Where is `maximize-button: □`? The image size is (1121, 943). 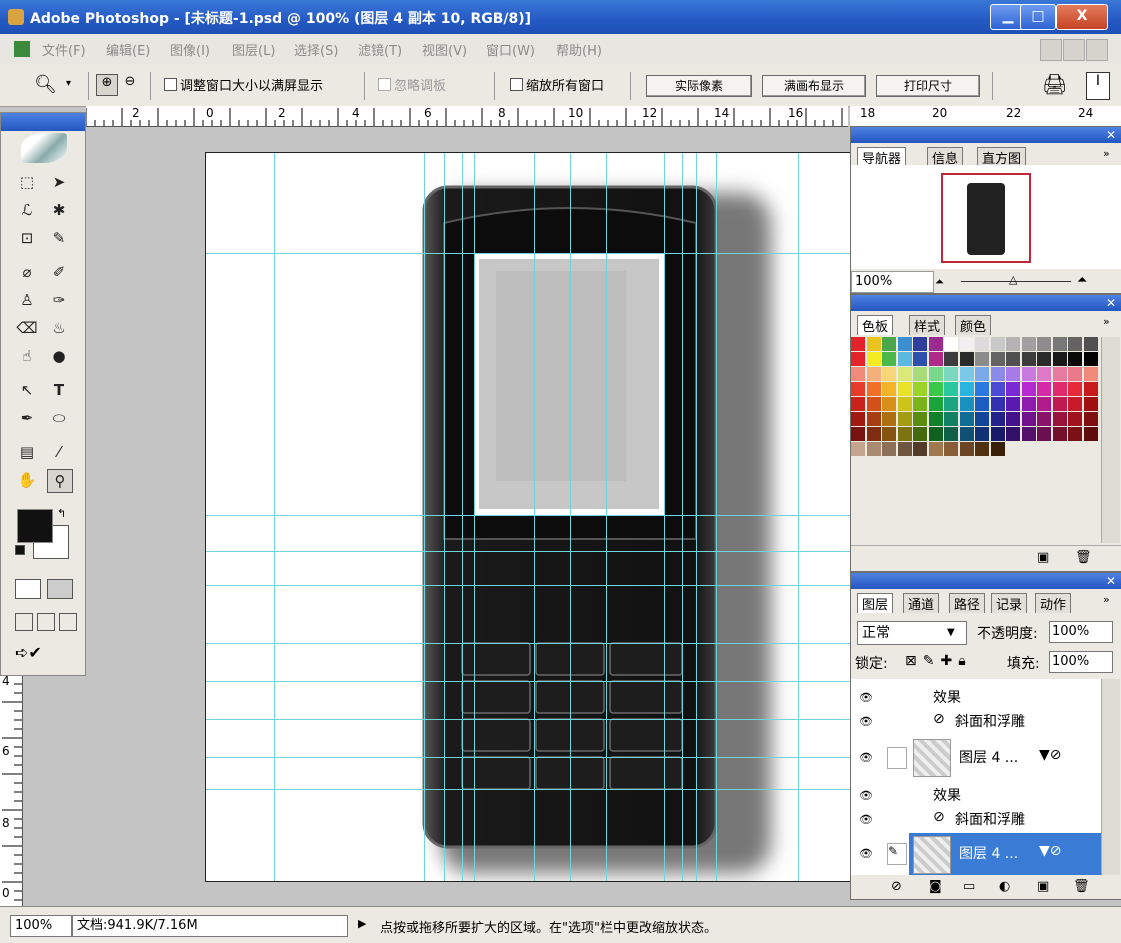 maximize-button: □ is located at coordinates (1038, 17).